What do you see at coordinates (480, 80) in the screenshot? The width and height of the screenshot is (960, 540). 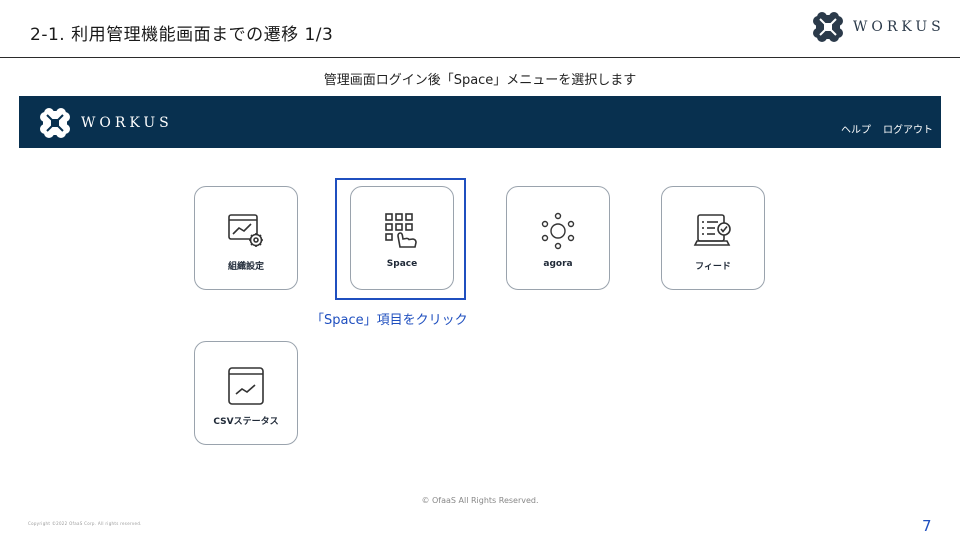 I see `slide-caption: 管理画面ログイン後「Space」メニューを選択します` at bounding box center [480, 80].